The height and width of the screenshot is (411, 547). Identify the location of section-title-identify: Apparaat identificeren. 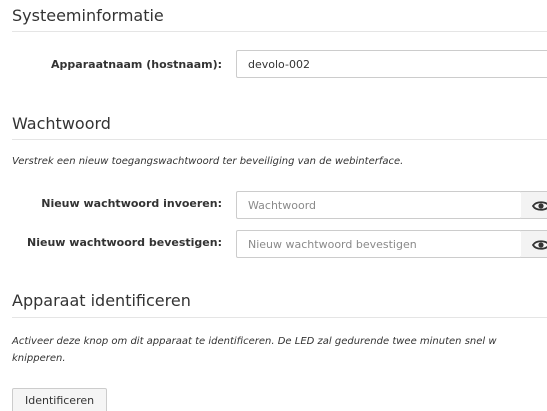
(101, 300).